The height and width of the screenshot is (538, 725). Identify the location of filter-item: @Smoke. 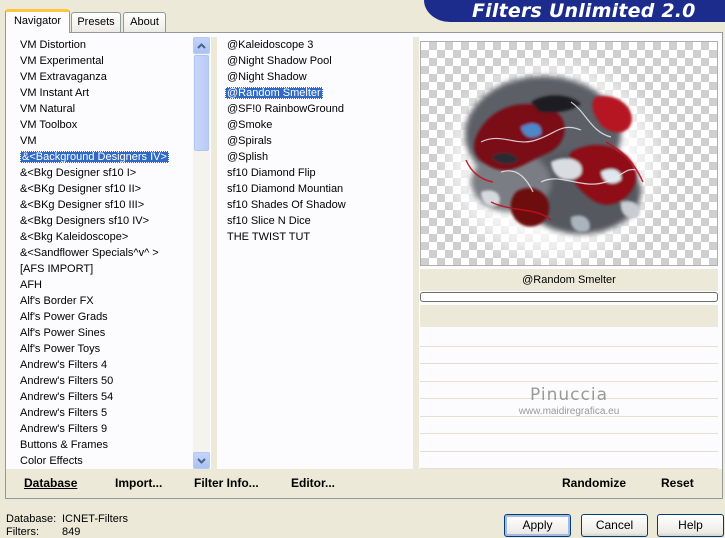
(318, 125).